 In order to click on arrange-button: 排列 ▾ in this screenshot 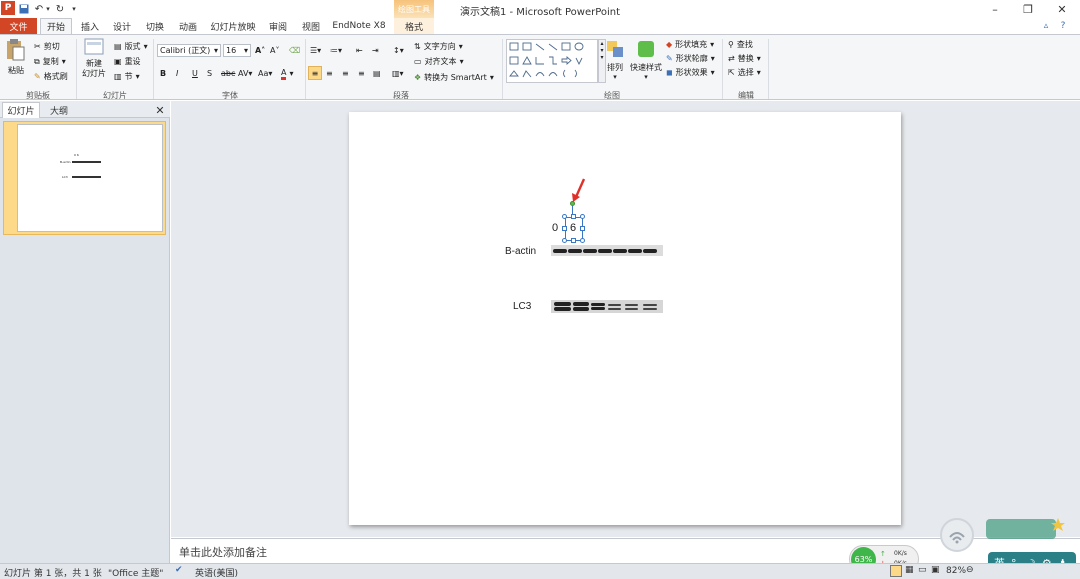, I will do `click(615, 64)`.